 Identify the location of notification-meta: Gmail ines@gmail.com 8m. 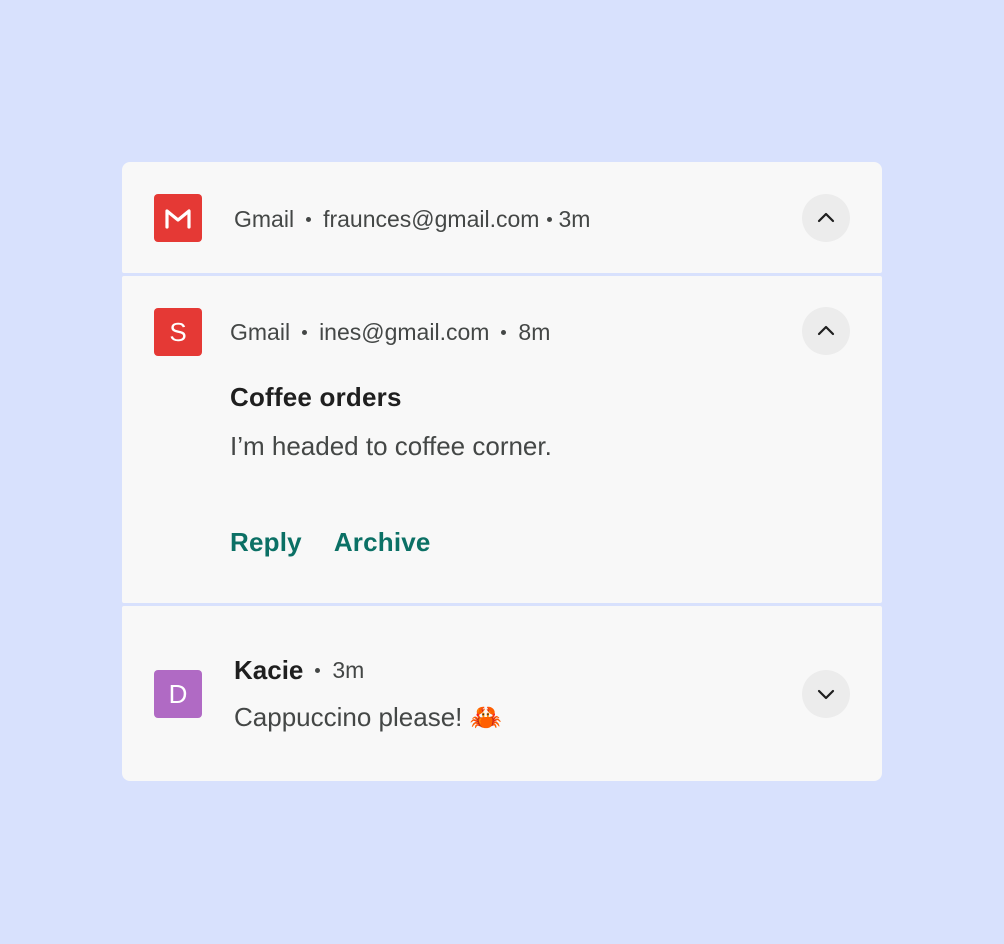
(390, 332).